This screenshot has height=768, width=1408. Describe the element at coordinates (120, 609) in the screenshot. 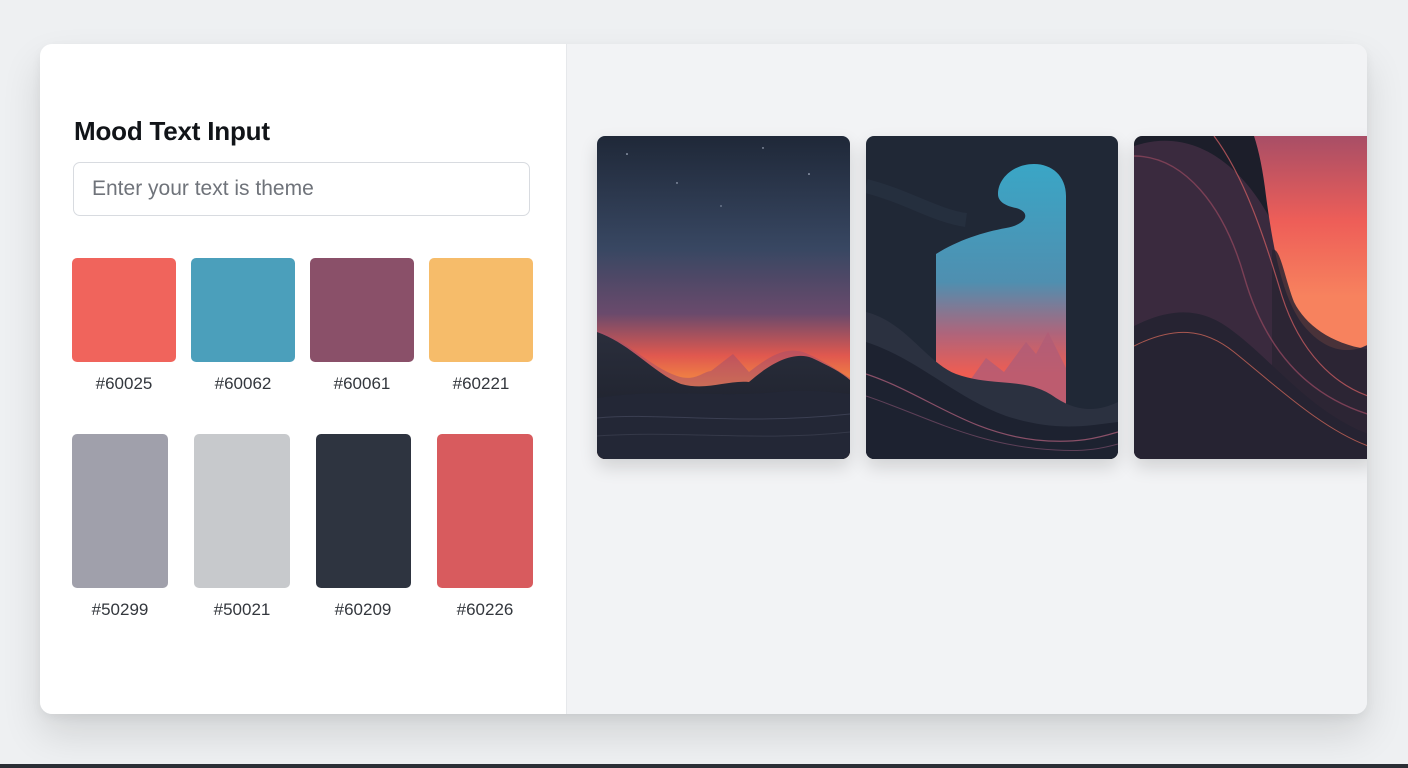

I see `swatch-label: #50299` at that location.